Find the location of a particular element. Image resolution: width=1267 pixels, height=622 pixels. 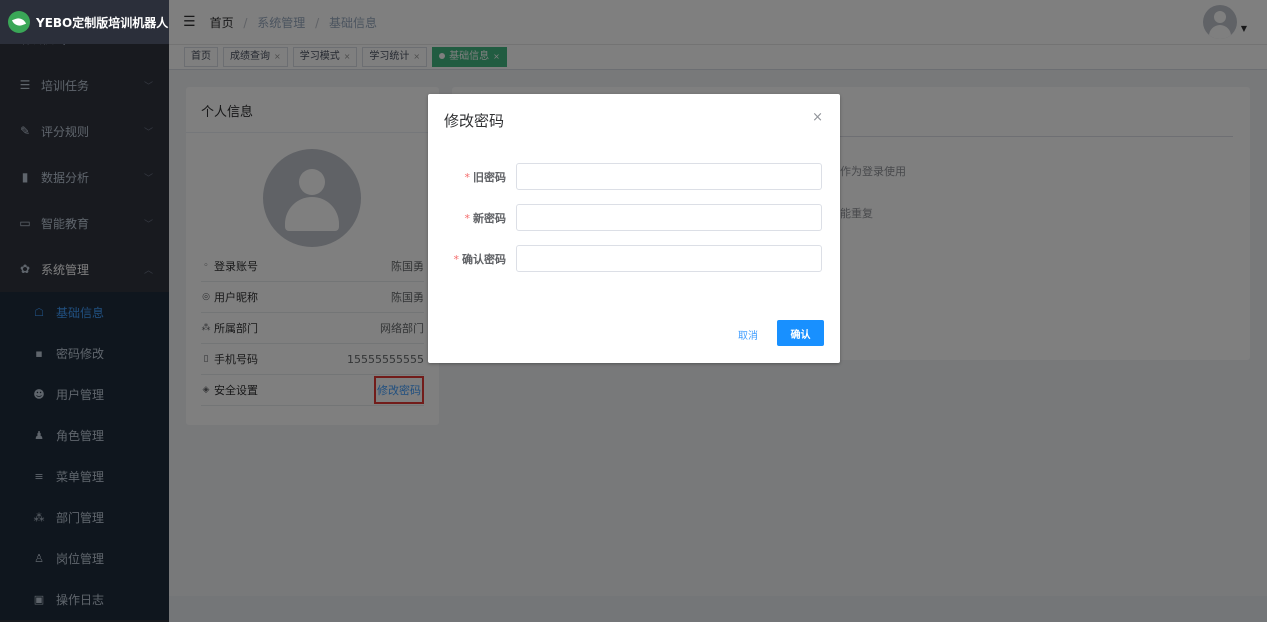

old-password-label: * 旧密码 is located at coordinates (485, 177).